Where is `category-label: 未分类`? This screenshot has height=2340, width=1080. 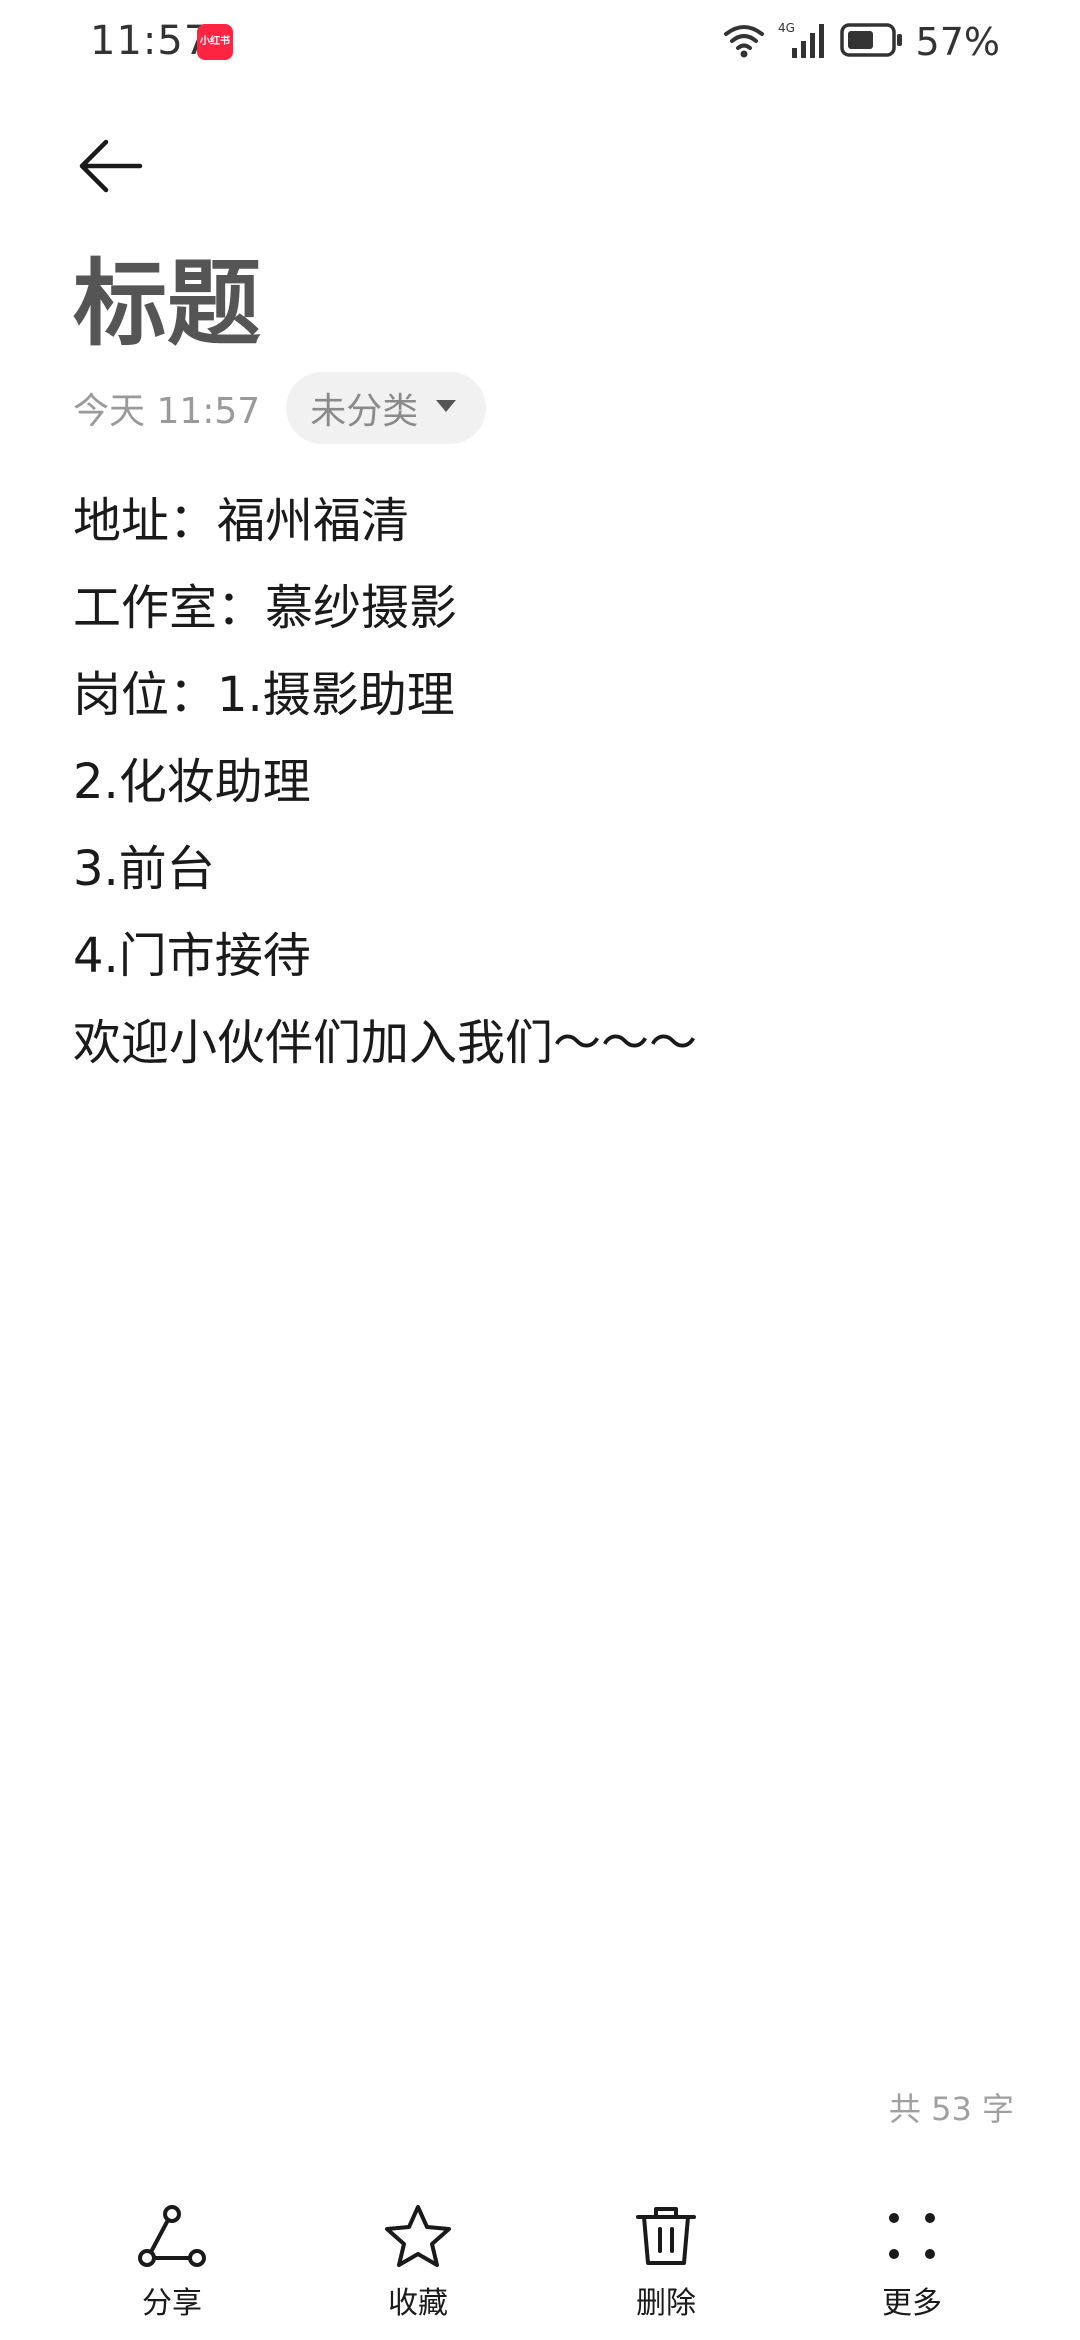 category-label: 未分类 is located at coordinates (364, 411).